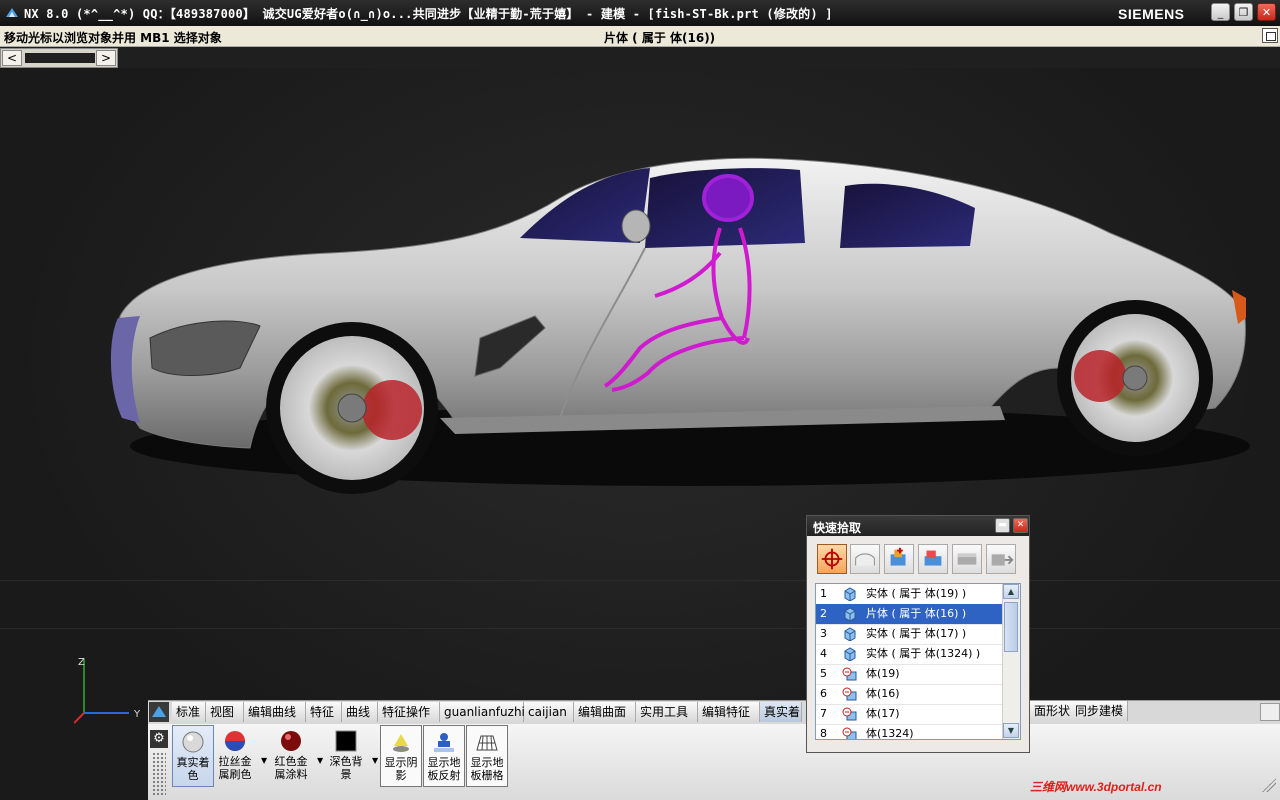 The image size is (1280, 800). What do you see at coordinates (401, 769) in the screenshot?
I see `tool-label: 显示阴影` at bounding box center [401, 769].